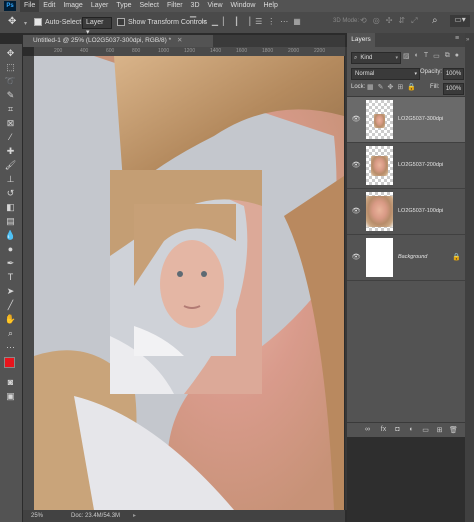 Image resolution: width=474 pixels, height=522 pixels. I want to click on hand-tool-icon: ✋, so click(10, 319).